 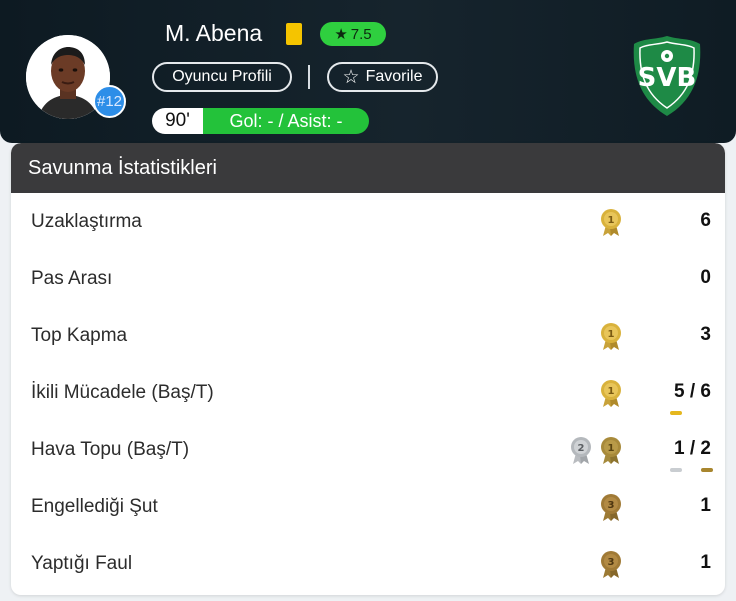 What do you see at coordinates (705, 334) in the screenshot?
I see `stat-value: 3` at bounding box center [705, 334].